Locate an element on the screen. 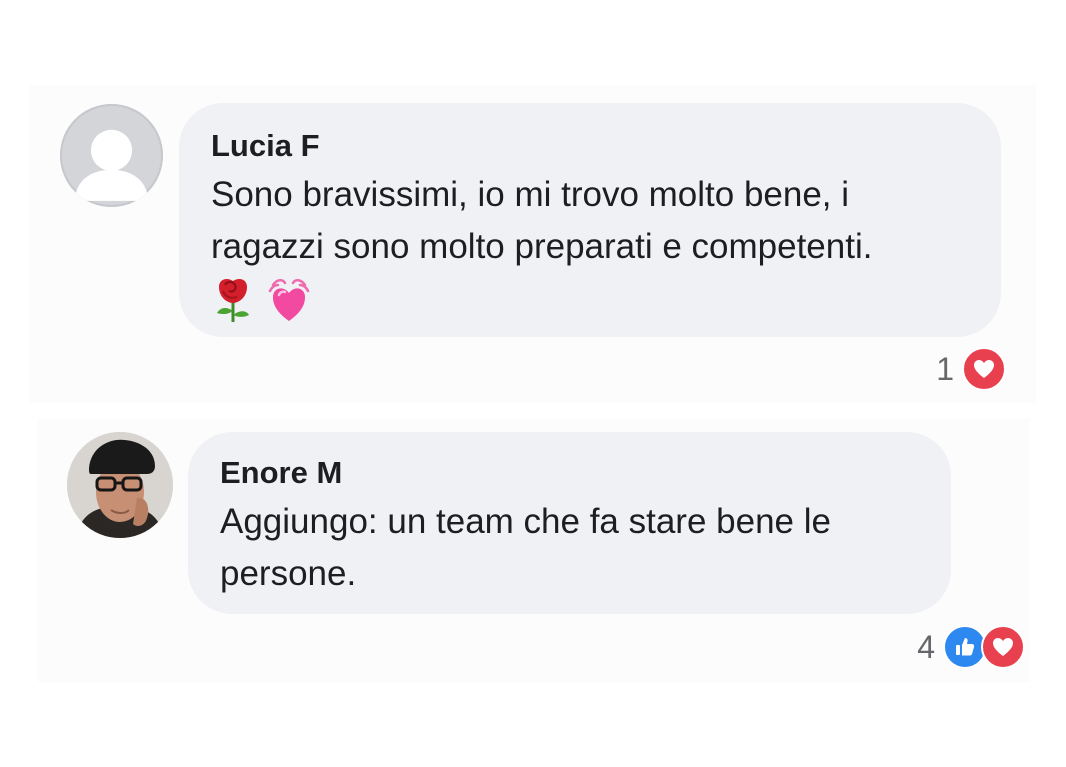 The width and height of the screenshot is (1066, 767). reaction-count: 1 is located at coordinates (945, 369).